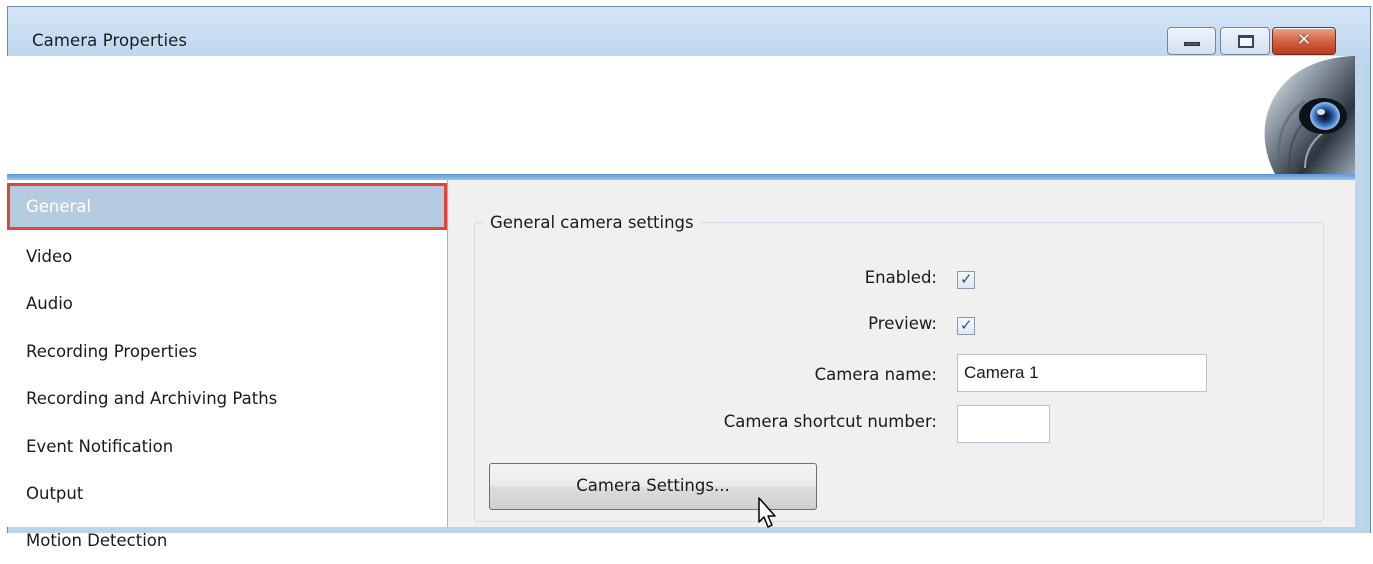 Image resolution: width=1373 pixels, height=564 pixels. What do you see at coordinates (227, 303) in the screenshot?
I see `sidebar-item-audio: Audio` at bounding box center [227, 303].